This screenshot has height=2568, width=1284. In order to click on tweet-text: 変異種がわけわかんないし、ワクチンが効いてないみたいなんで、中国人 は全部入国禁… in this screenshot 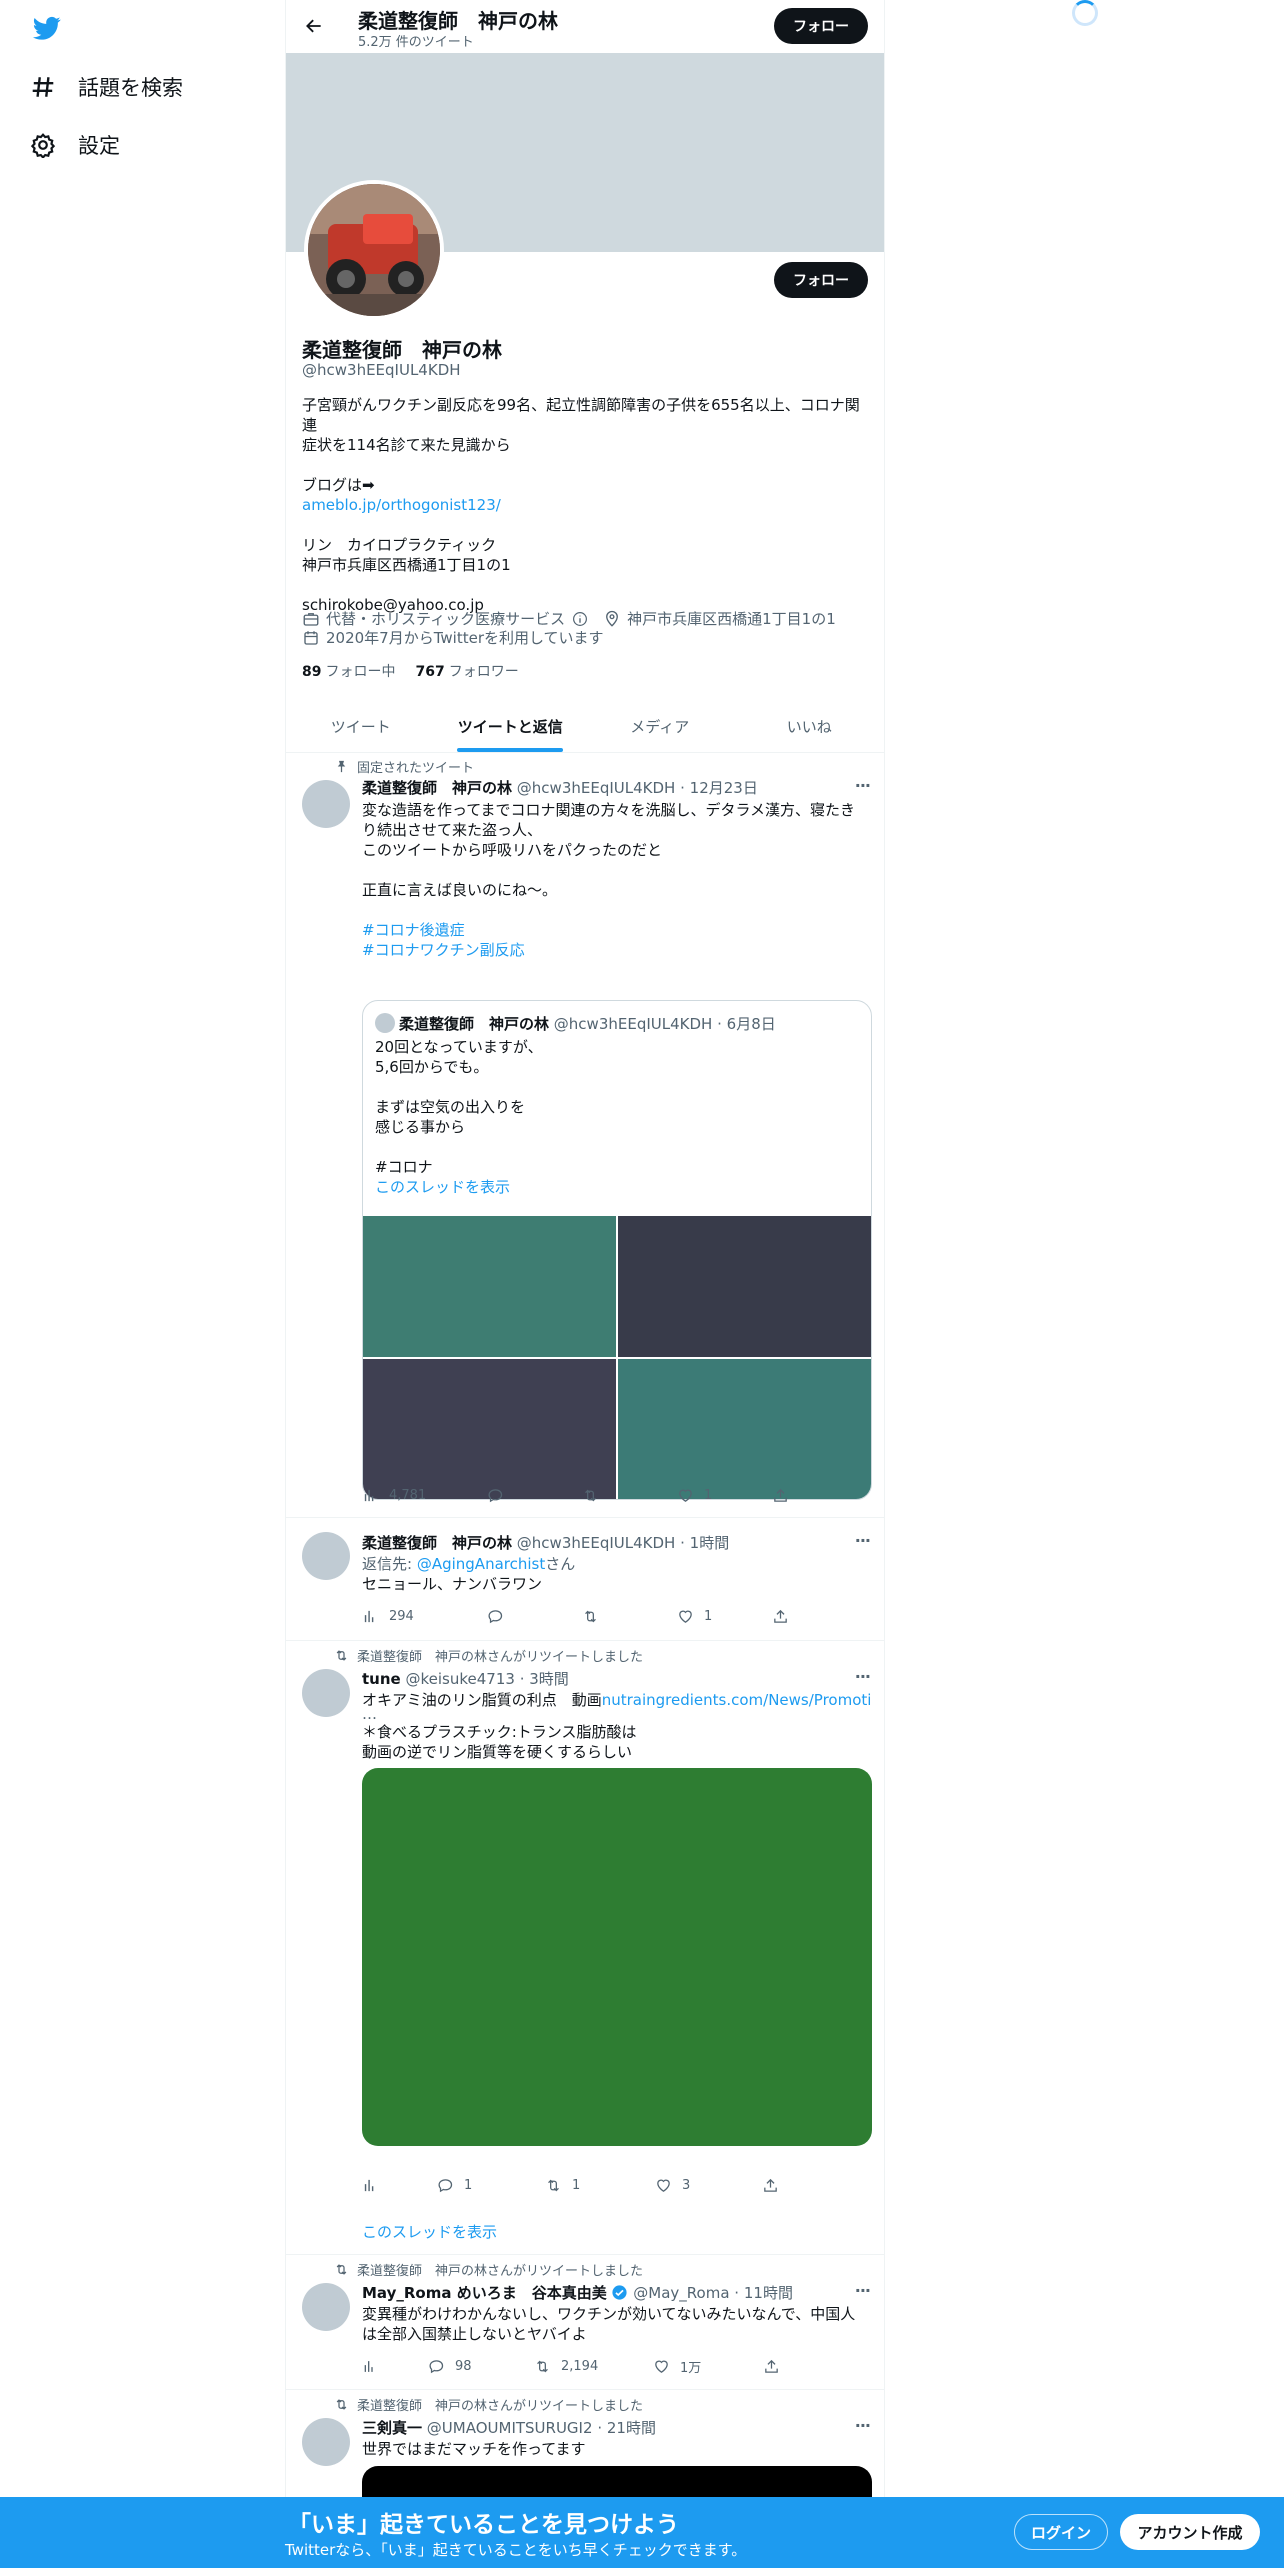, I will do `click(617, 2324)`.